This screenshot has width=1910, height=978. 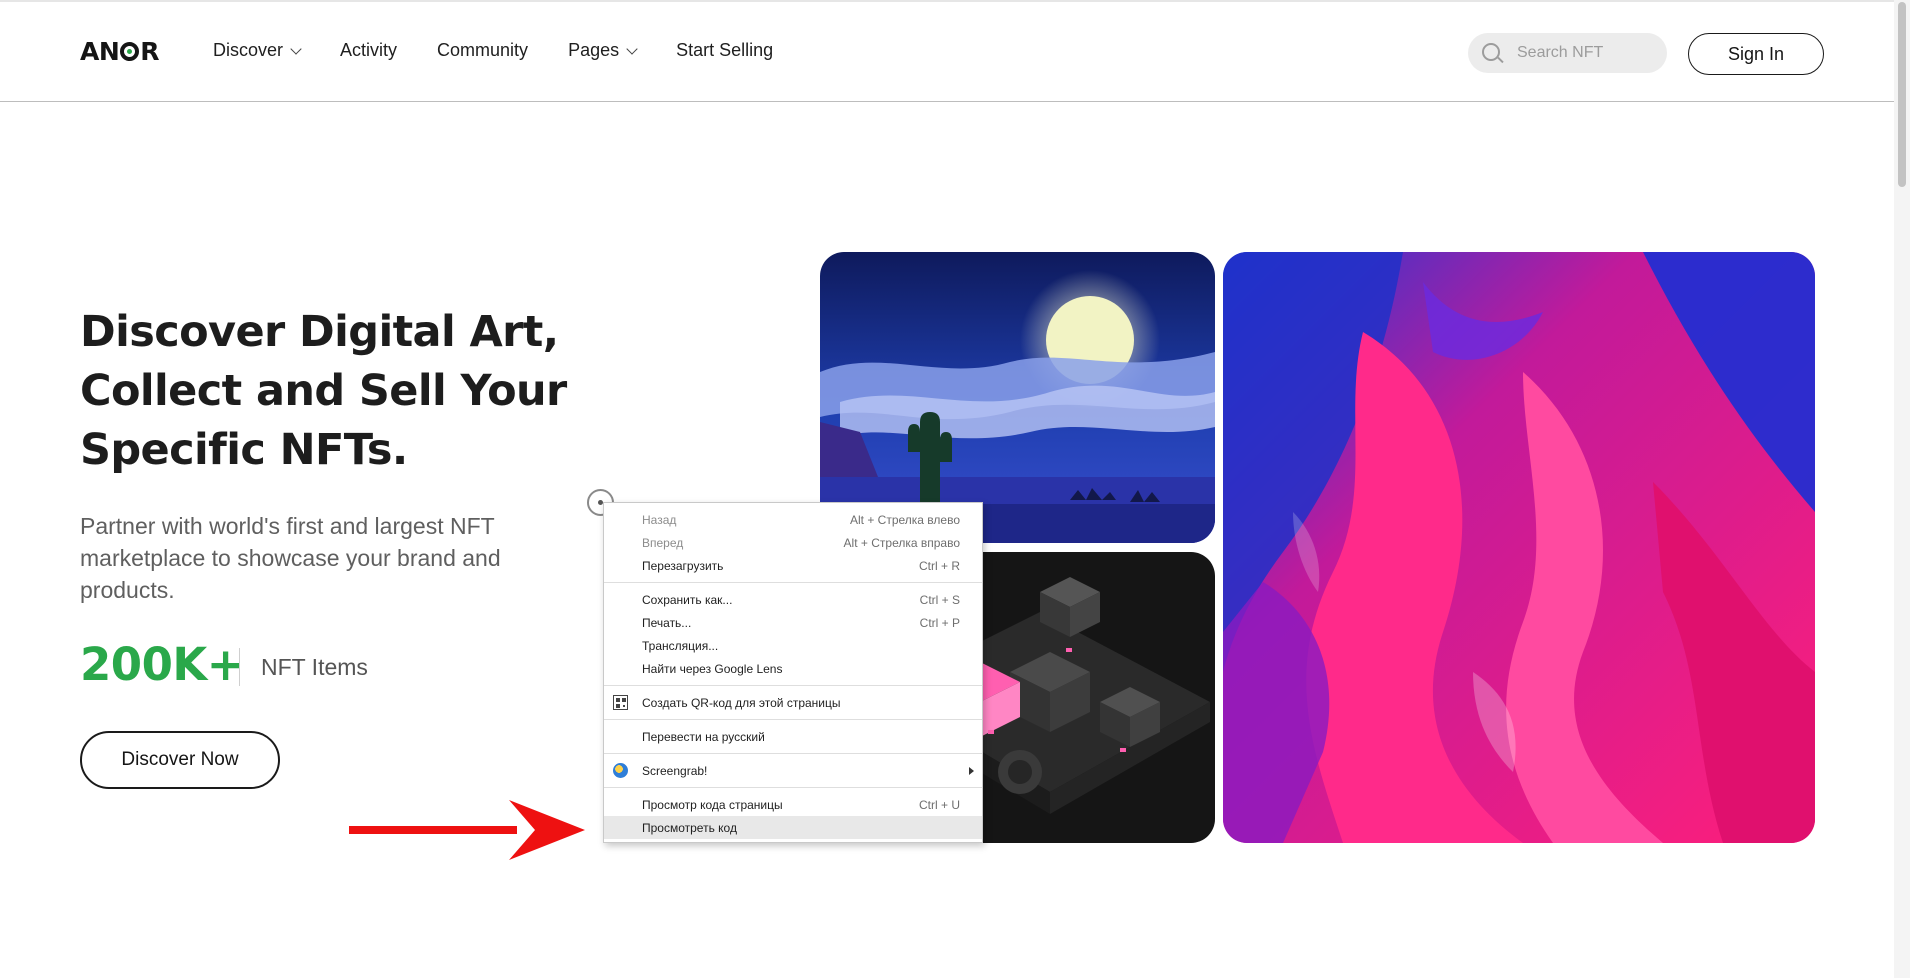 What do you see at coordinates (939, 622) in the screenshot?
I see `context-menu-shortcut: Ctrl + P` at bounding box center [939, 622].